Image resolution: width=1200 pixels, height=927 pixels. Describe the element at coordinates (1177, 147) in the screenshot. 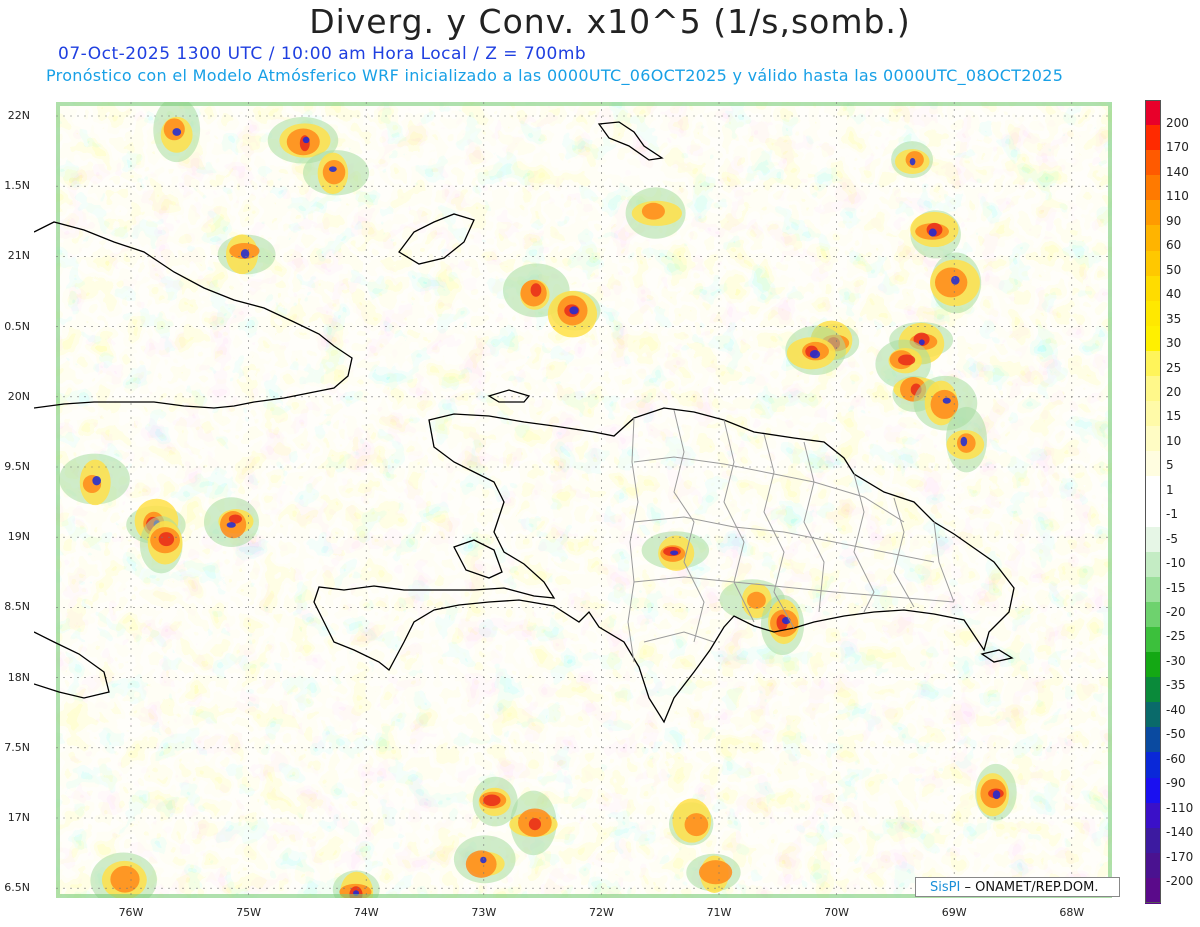

I see `colorbar-label: 170` at that location.